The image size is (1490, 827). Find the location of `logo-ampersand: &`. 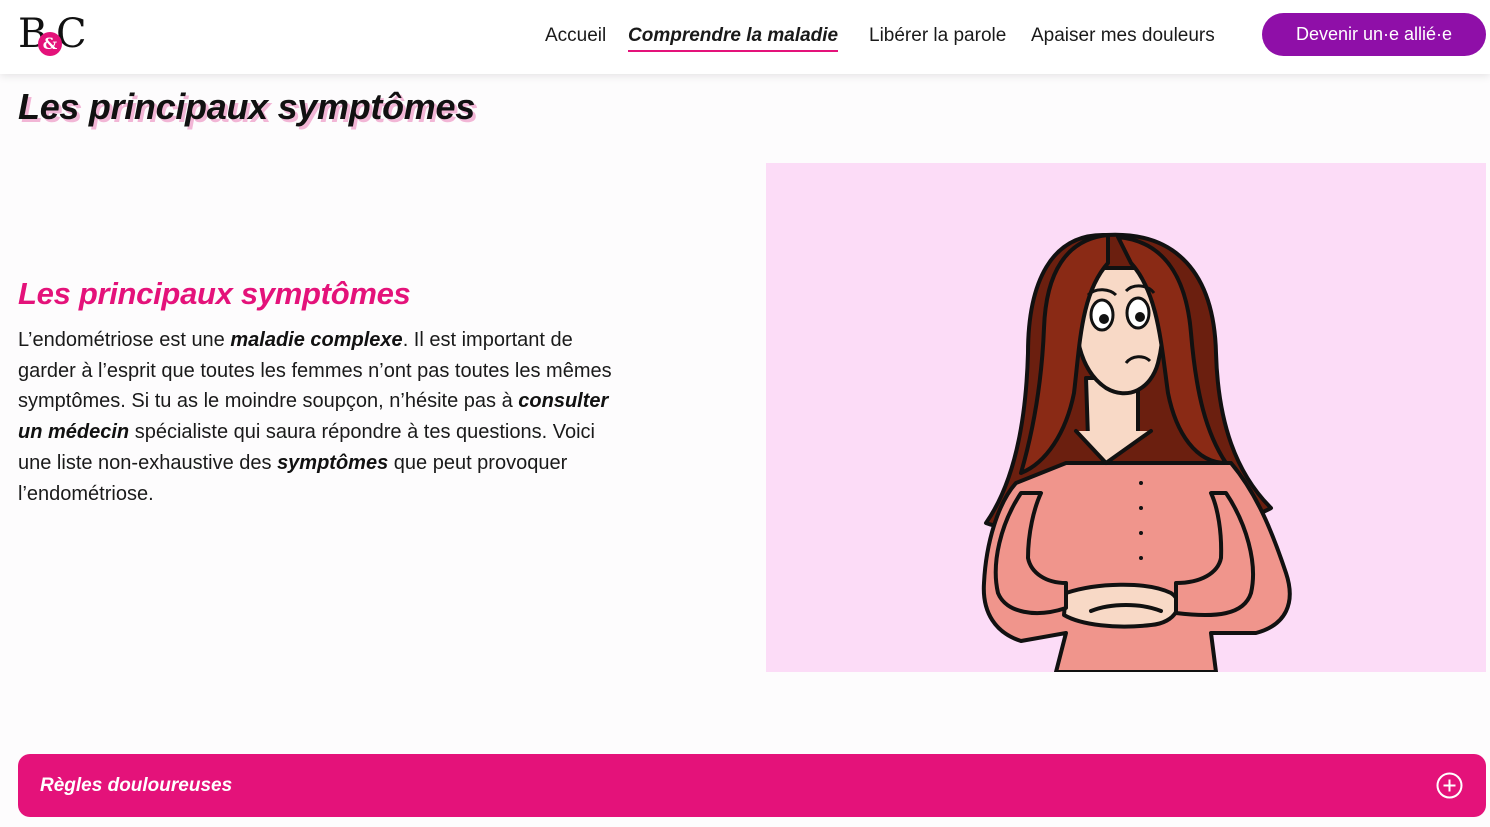

logo-ampersand: & is located at coordinates (50, 44).